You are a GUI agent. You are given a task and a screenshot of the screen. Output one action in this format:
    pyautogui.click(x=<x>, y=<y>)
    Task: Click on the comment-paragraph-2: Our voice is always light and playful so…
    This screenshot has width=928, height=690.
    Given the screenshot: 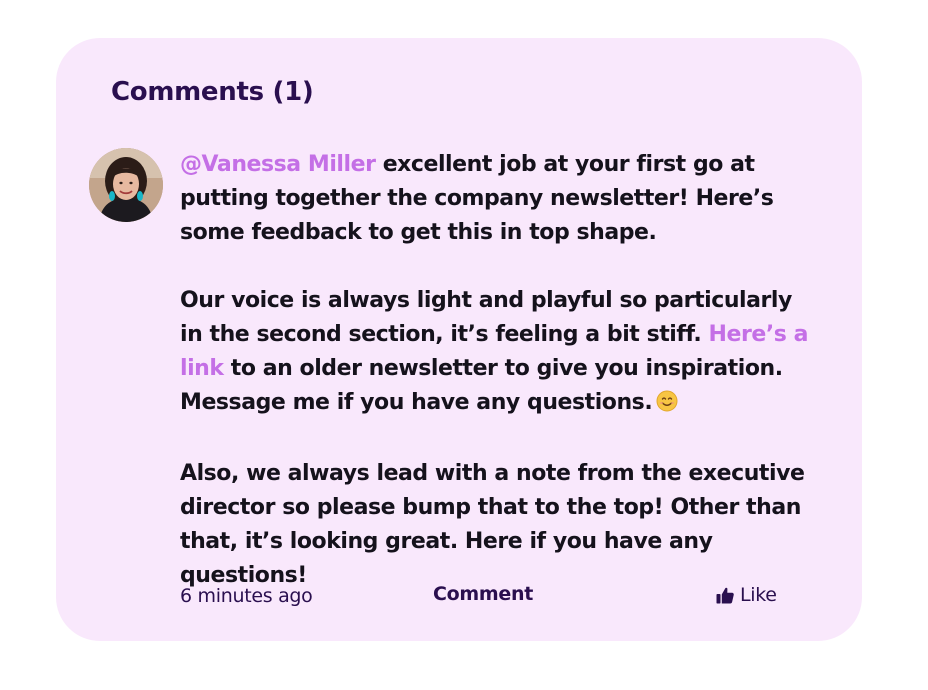 What is the action you would take?
    pyautogui.click(x=500, y=353)
    